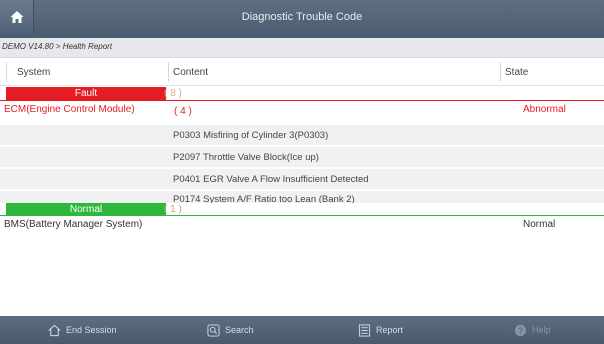 The width and height of the screenshot is (604, 344). What do you see at coordinates (302, 225) in the screenshot?
I see `system-row-bms: BMS(Battery Manager System) Normal` at bounding box center [302, 225].